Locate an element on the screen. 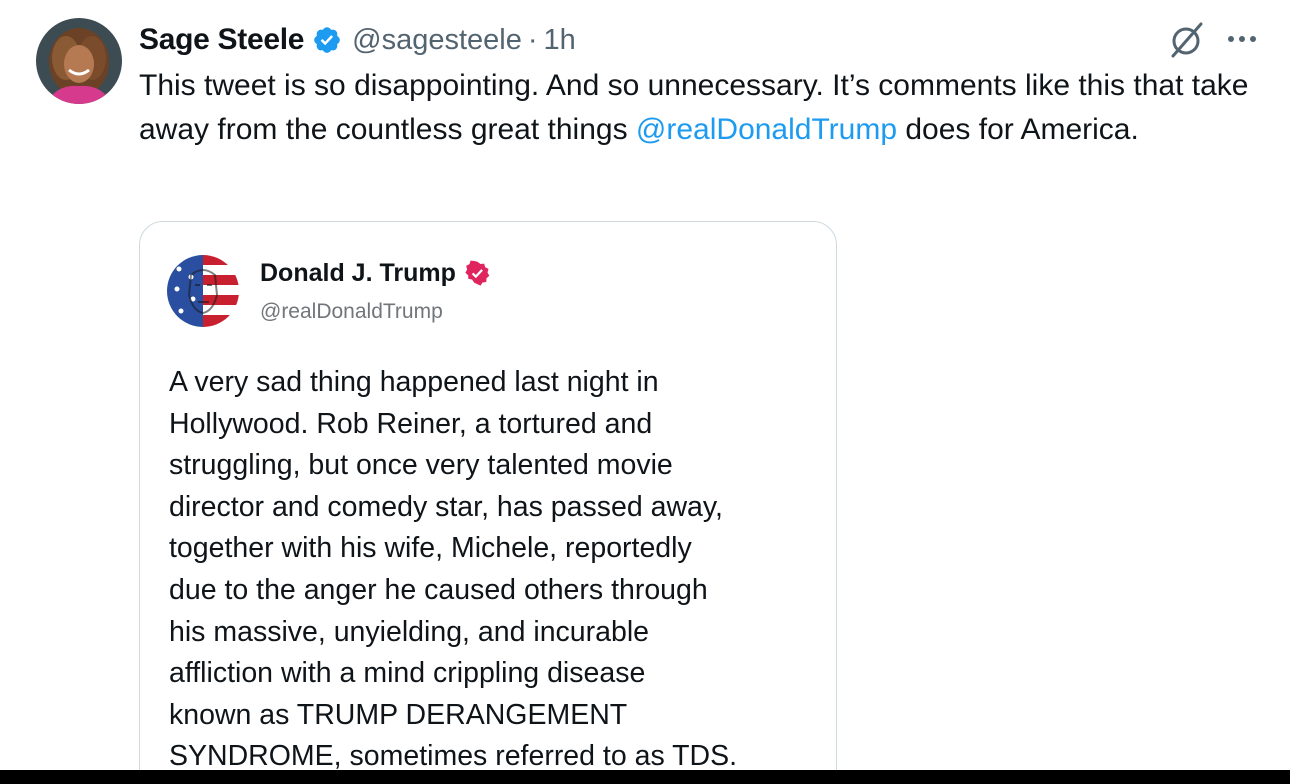 This screenshot has width=1290, height=784. tweet-header: Sage Steele @sagesteele · 1h is located at coordinates (357, 40).